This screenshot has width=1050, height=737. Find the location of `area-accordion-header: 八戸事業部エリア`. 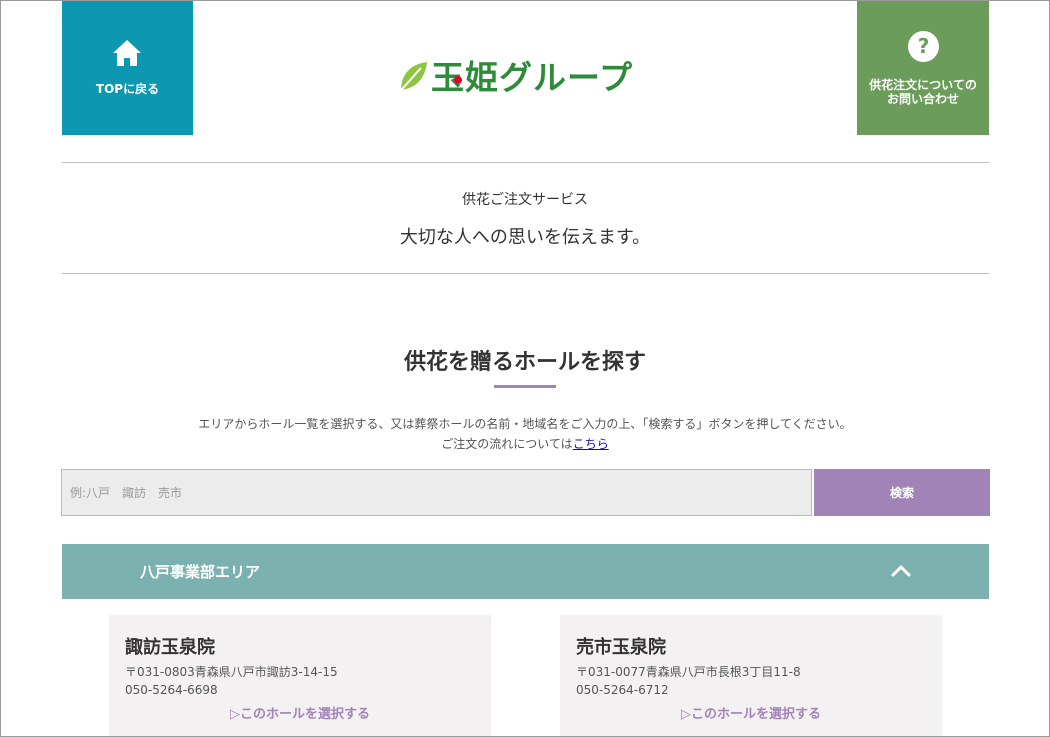

area-accordion-header: 八戸事業部エリア is located at coordinates (525, 571).